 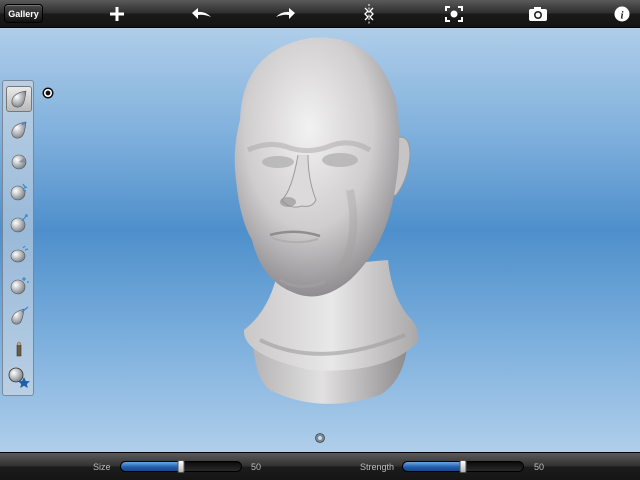 What do you see at coordinates (19, 378) in the screenshot?
I see `material-tool-icon` at bounding box center [19, 378].